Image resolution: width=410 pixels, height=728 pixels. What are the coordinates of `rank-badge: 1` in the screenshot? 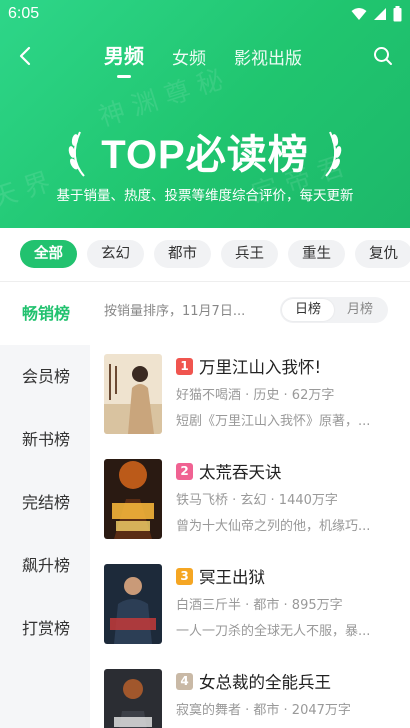 It's located at (184, 366).